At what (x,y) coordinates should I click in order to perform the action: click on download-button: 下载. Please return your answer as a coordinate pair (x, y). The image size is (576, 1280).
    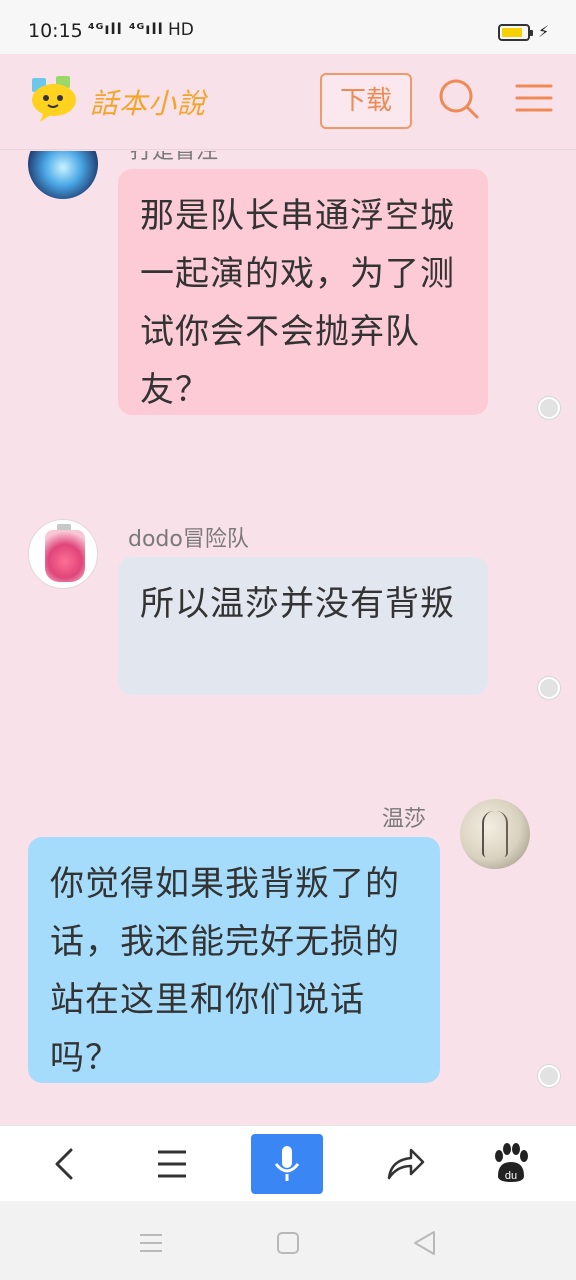
    Looking at the image, I should click on (366, 101).